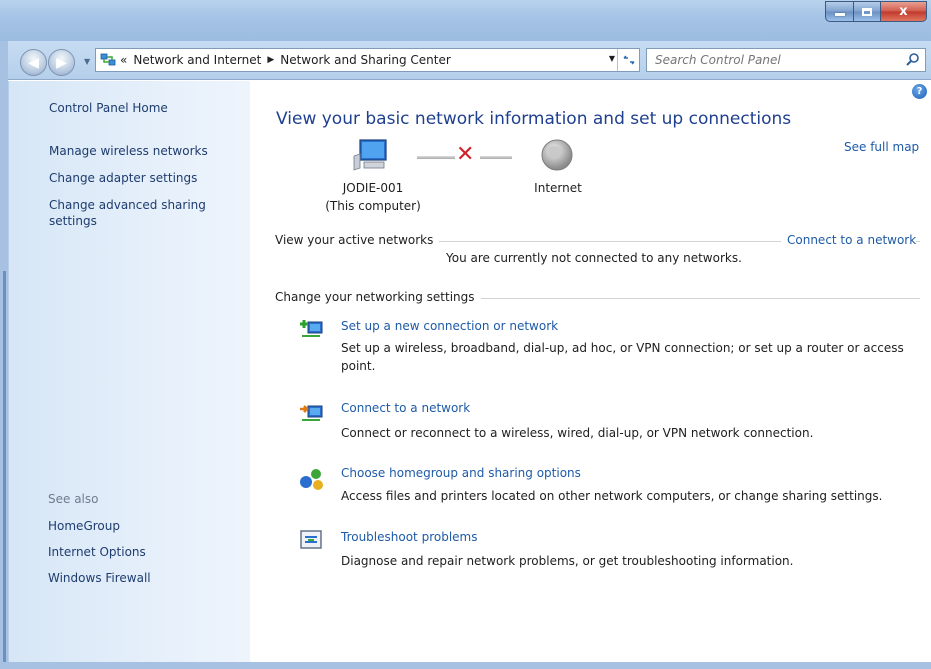 The height and width of the screenshot is (669, 931). Describe the element at coordinates (436, 157) in the screenshot. I see `connection-line-left` at that location.